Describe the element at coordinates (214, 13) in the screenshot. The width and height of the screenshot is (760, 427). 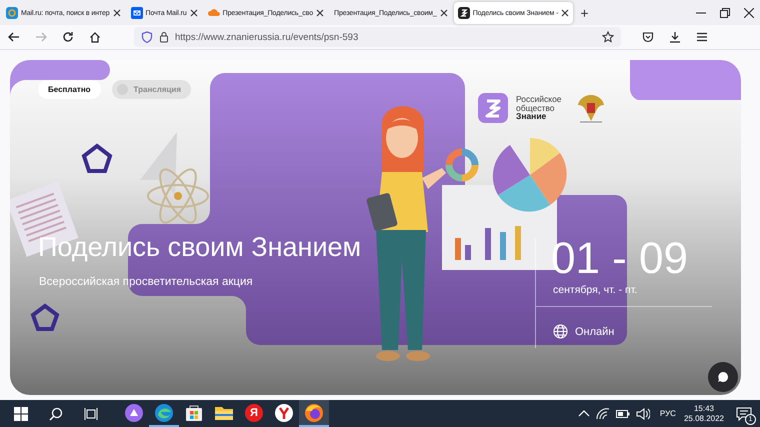
I see `cloud-icon` at that location.